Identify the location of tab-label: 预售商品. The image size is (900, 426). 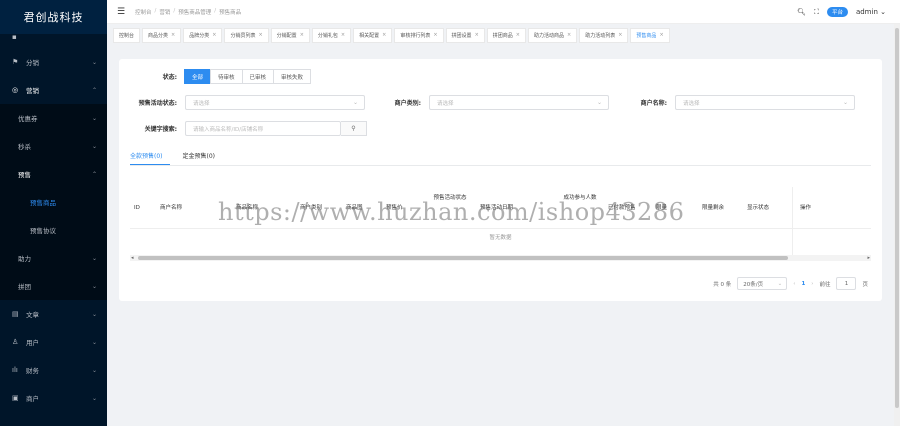
(646, 35).